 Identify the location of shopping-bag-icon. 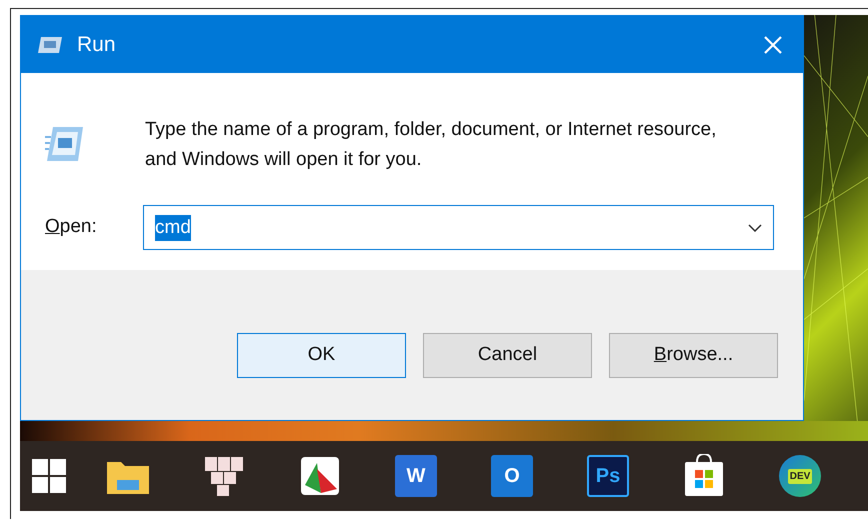
(704, 476).